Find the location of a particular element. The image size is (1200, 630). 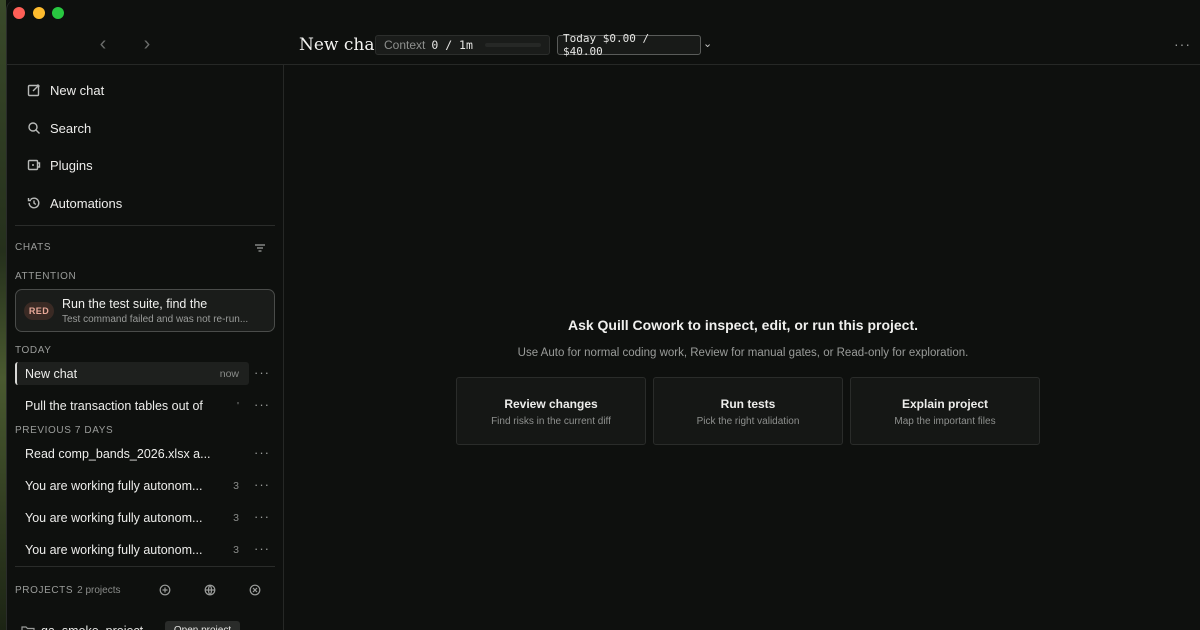

compose-icon is located at coordinates (33, 90).